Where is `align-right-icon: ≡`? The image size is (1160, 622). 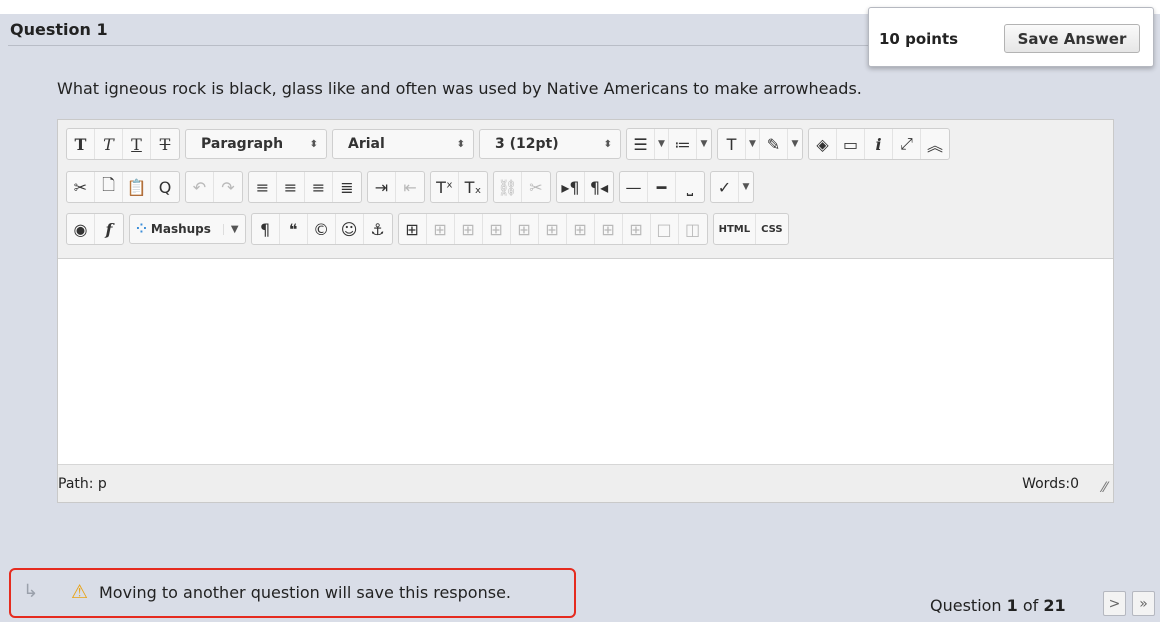
align-right-icon: ≡ is located at coordinates (319, 187).